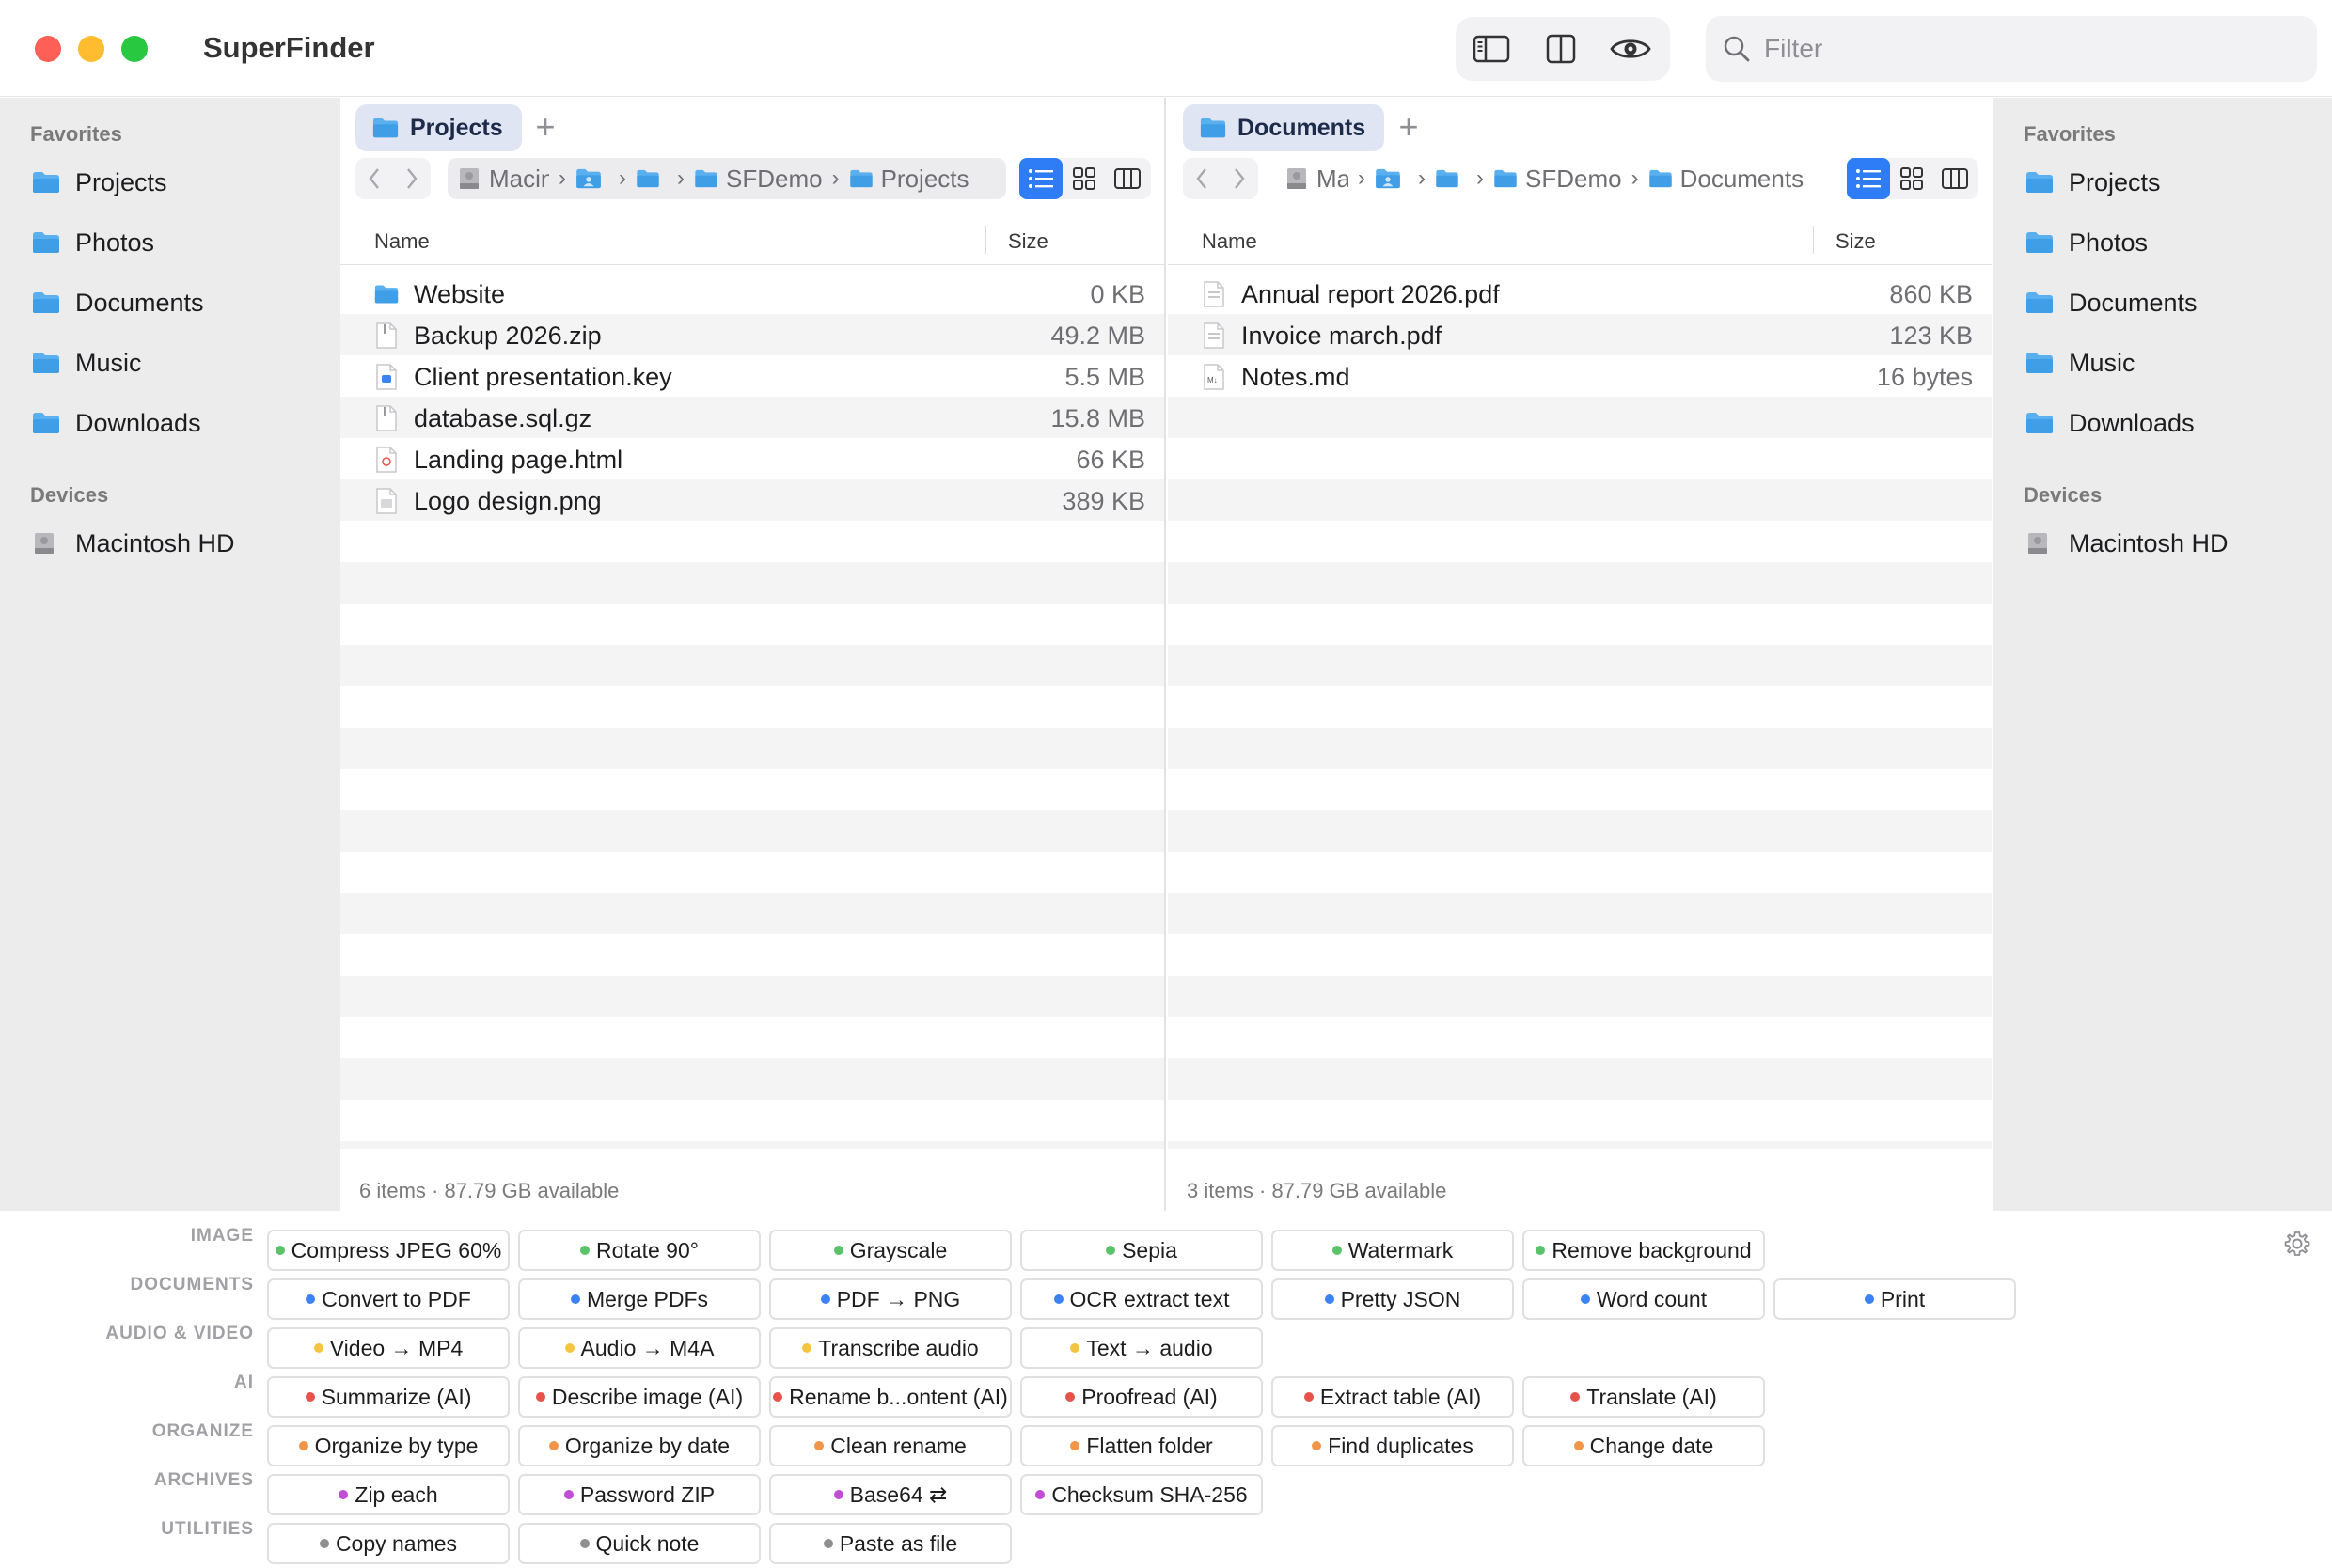 The height and width of the screenshot is (1568, 2332). I want to click on action-button: Print, so click(1895, 1299).